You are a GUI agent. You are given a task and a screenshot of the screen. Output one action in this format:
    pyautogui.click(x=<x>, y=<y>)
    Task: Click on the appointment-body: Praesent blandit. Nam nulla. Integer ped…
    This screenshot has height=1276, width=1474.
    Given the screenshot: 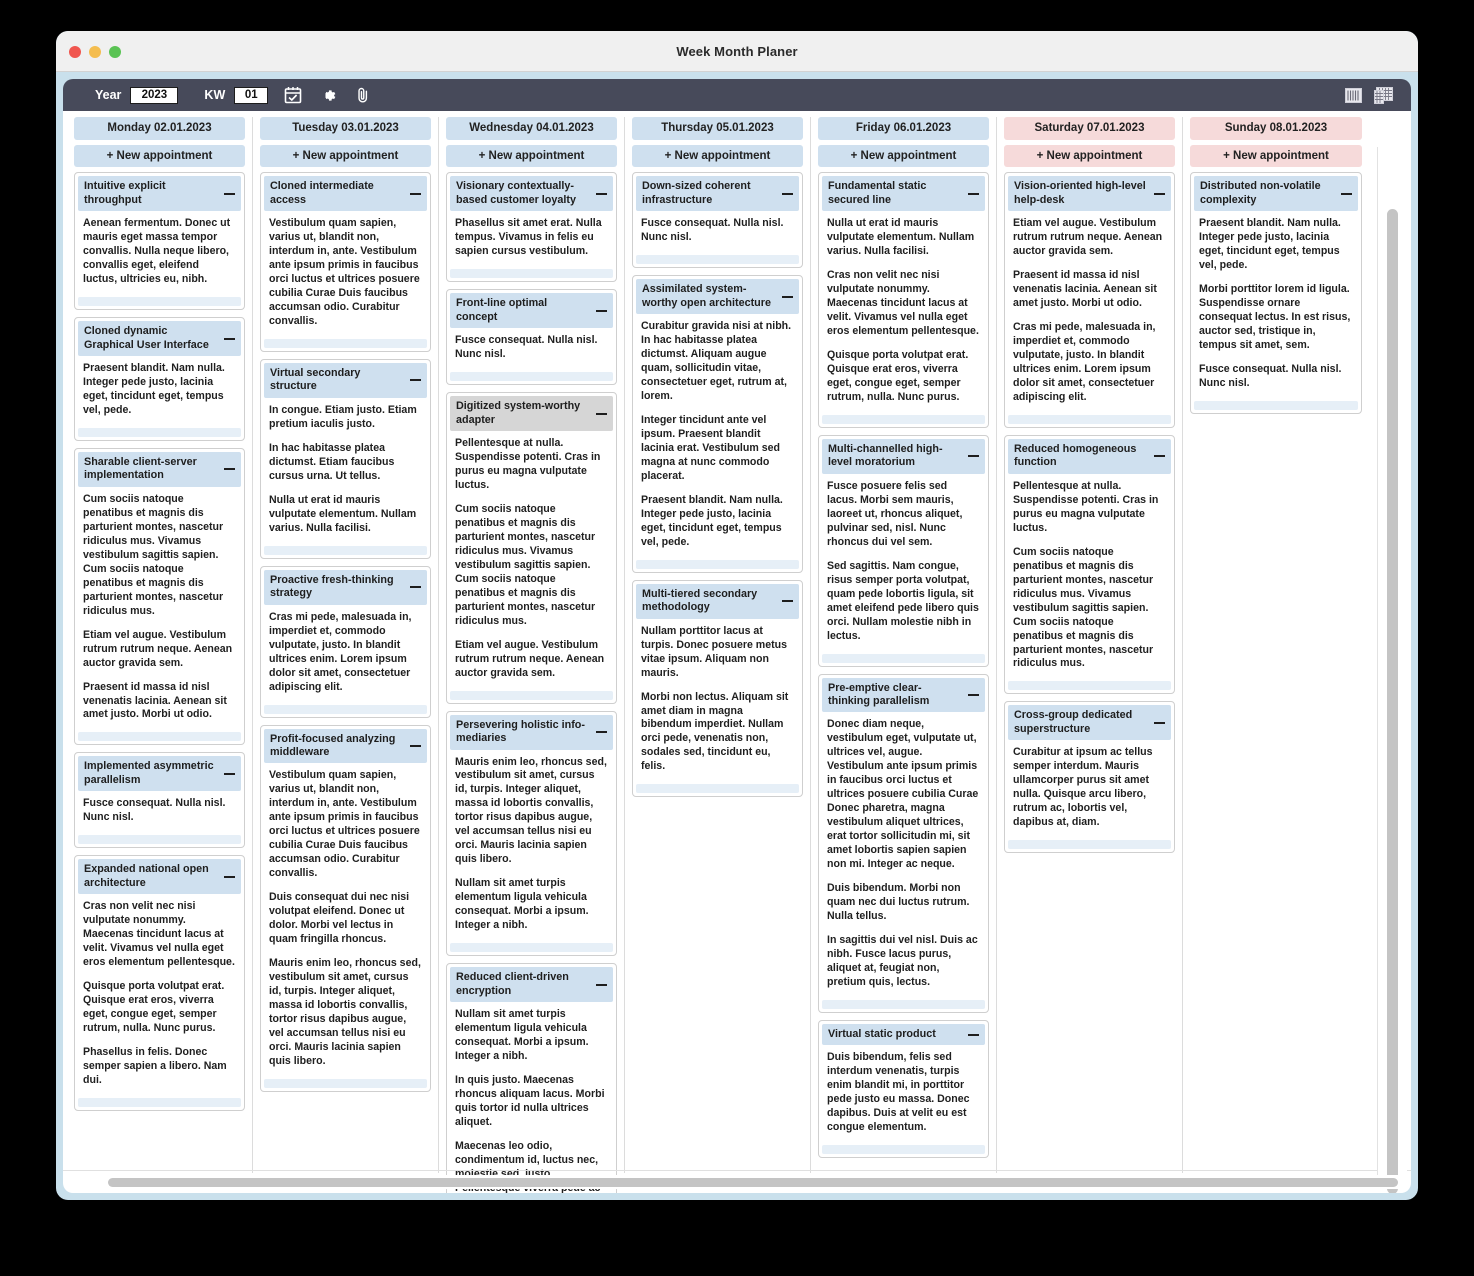 What is the action you would take?
    pyautogui.click(x=1276, y=305)
    